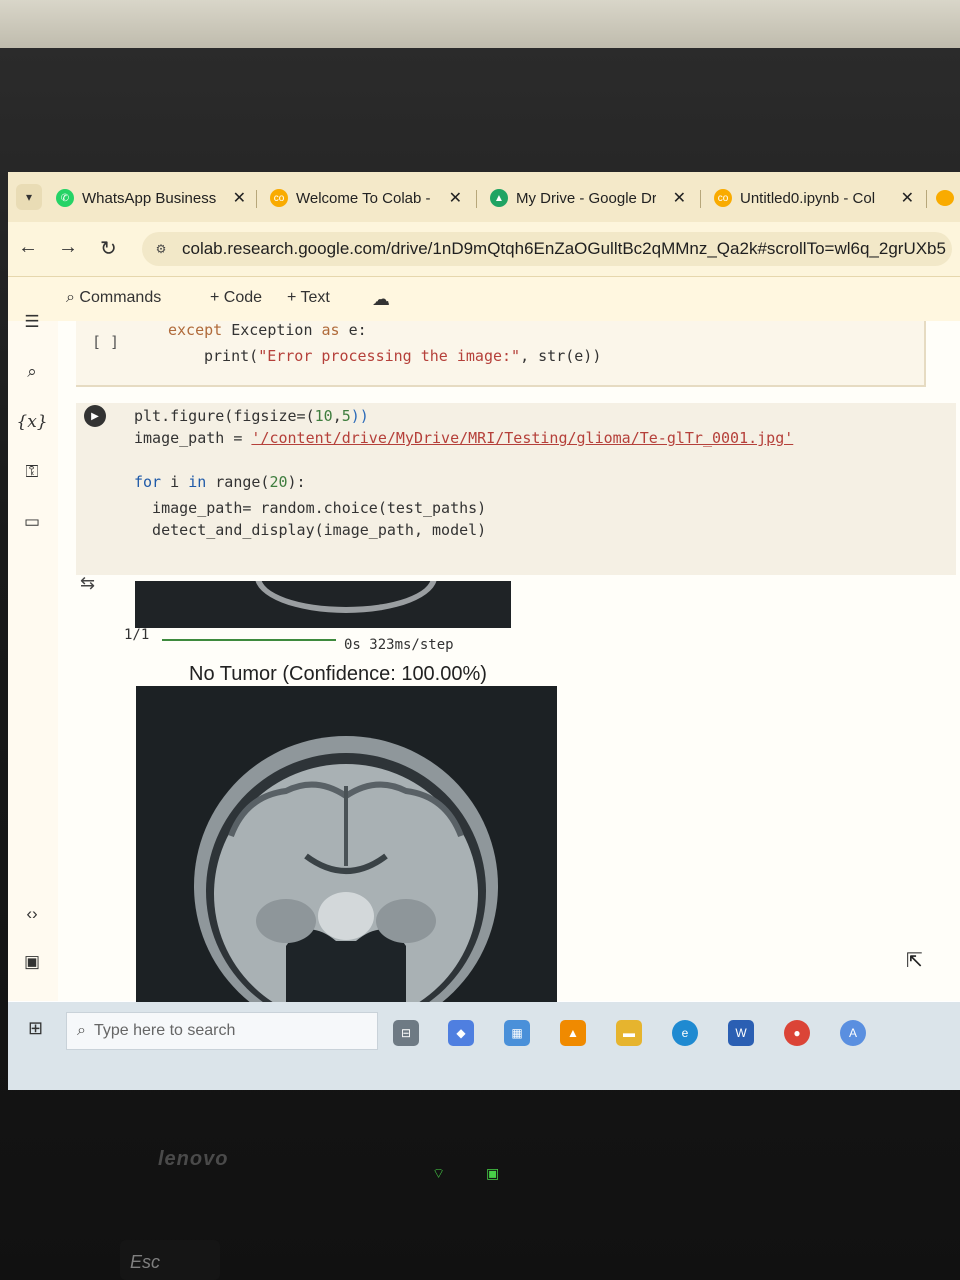  Describe the element at coordinates (381, 299) in the screenshot. I see `drive-save-icon: ☁` at that location.